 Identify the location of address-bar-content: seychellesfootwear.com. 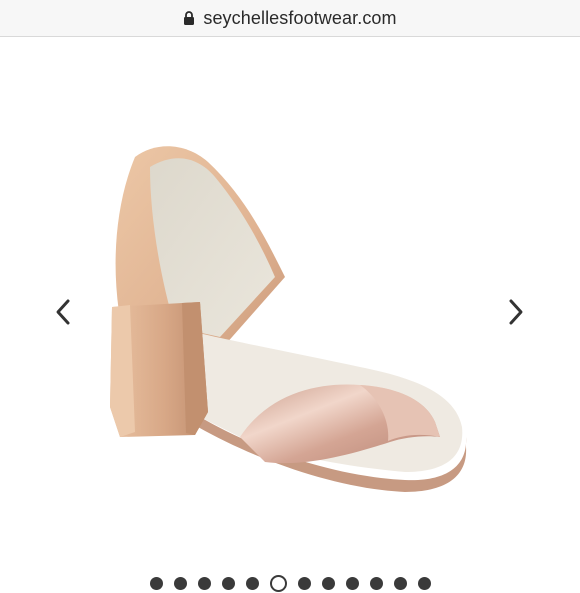
(290, 18).